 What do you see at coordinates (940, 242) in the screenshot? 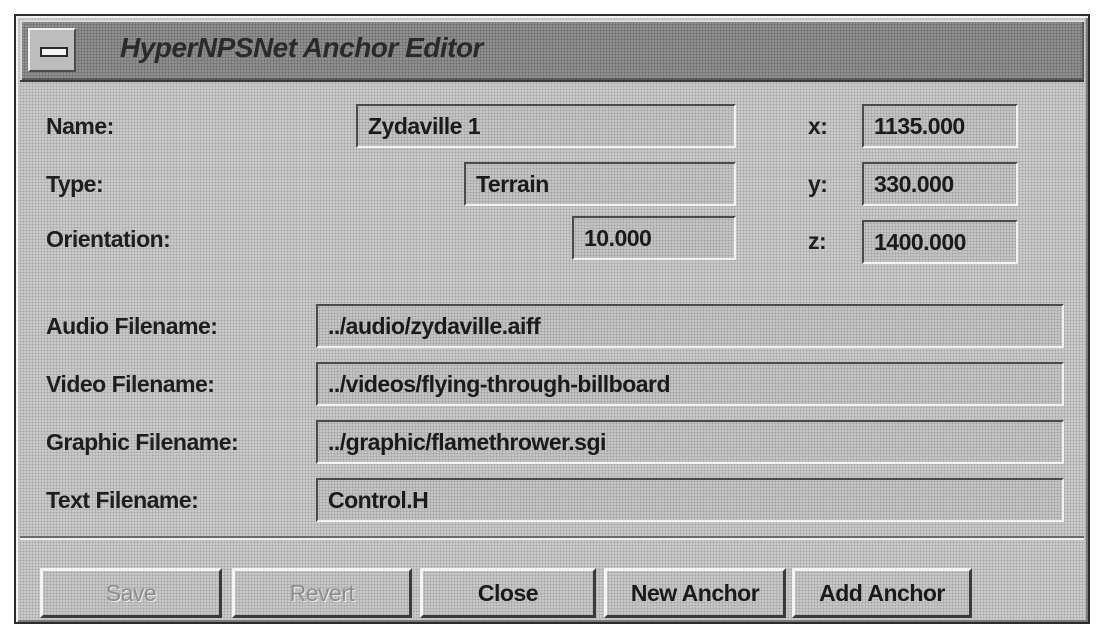
I see `z-field: 1400.000` at bounding box center [940, 242].